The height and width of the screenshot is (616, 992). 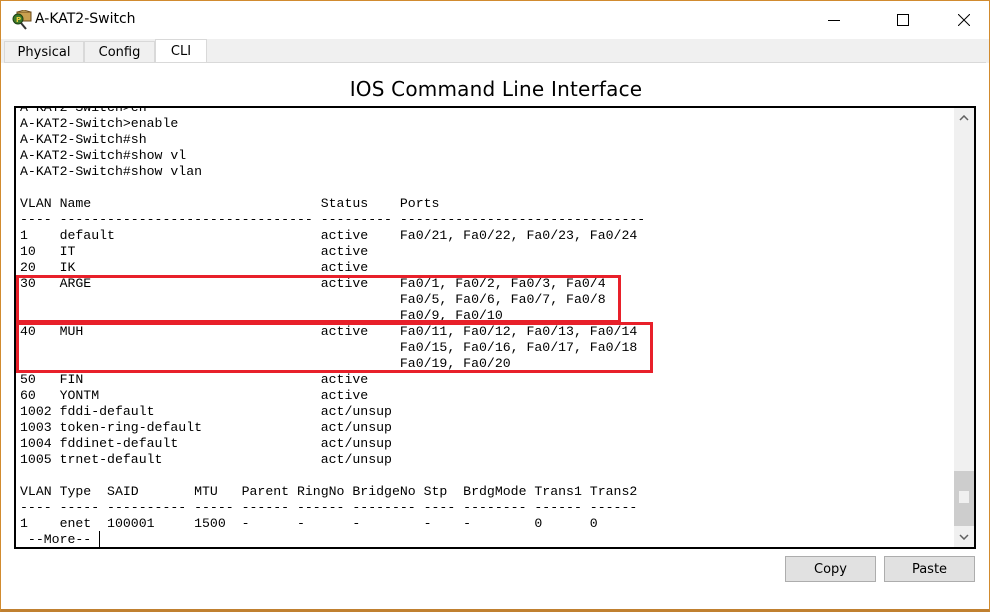 I want to click on tab-strip: Physical Config CLI, so click(x=495, y=51).